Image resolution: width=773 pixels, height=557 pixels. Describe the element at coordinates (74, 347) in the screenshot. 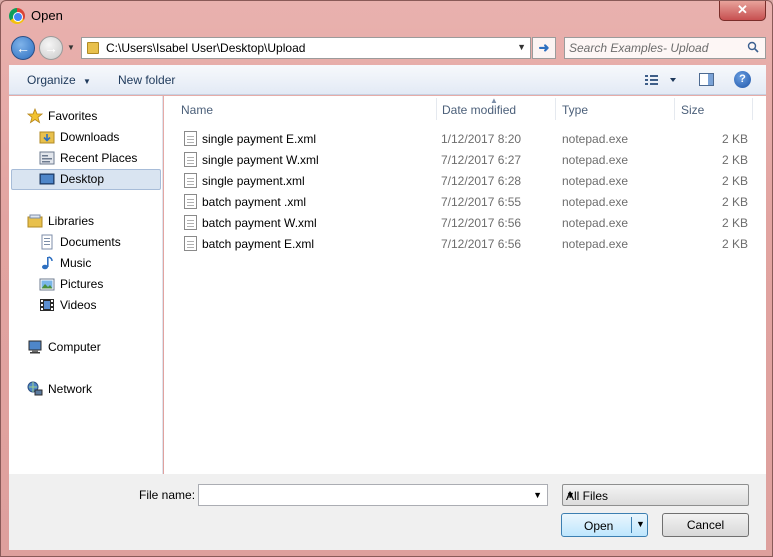

I see `sidebar-item-label: Computer` at that location.